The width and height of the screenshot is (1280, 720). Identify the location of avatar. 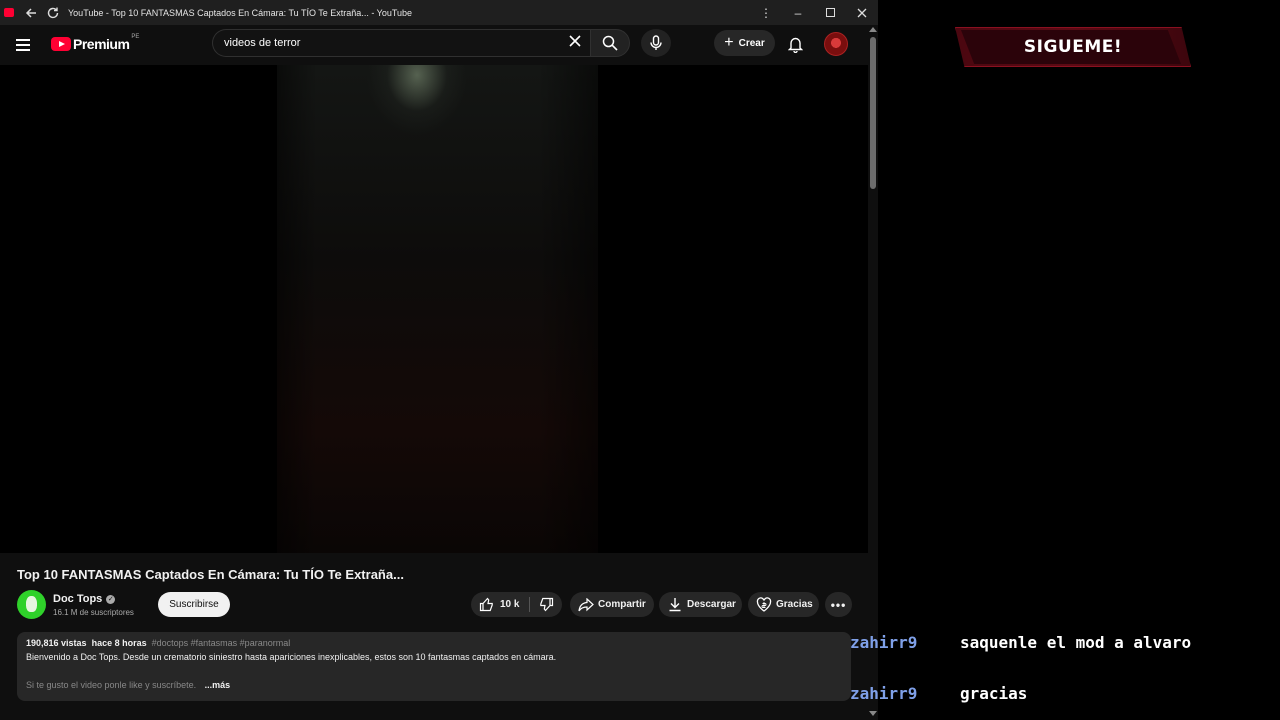
(836, 44).